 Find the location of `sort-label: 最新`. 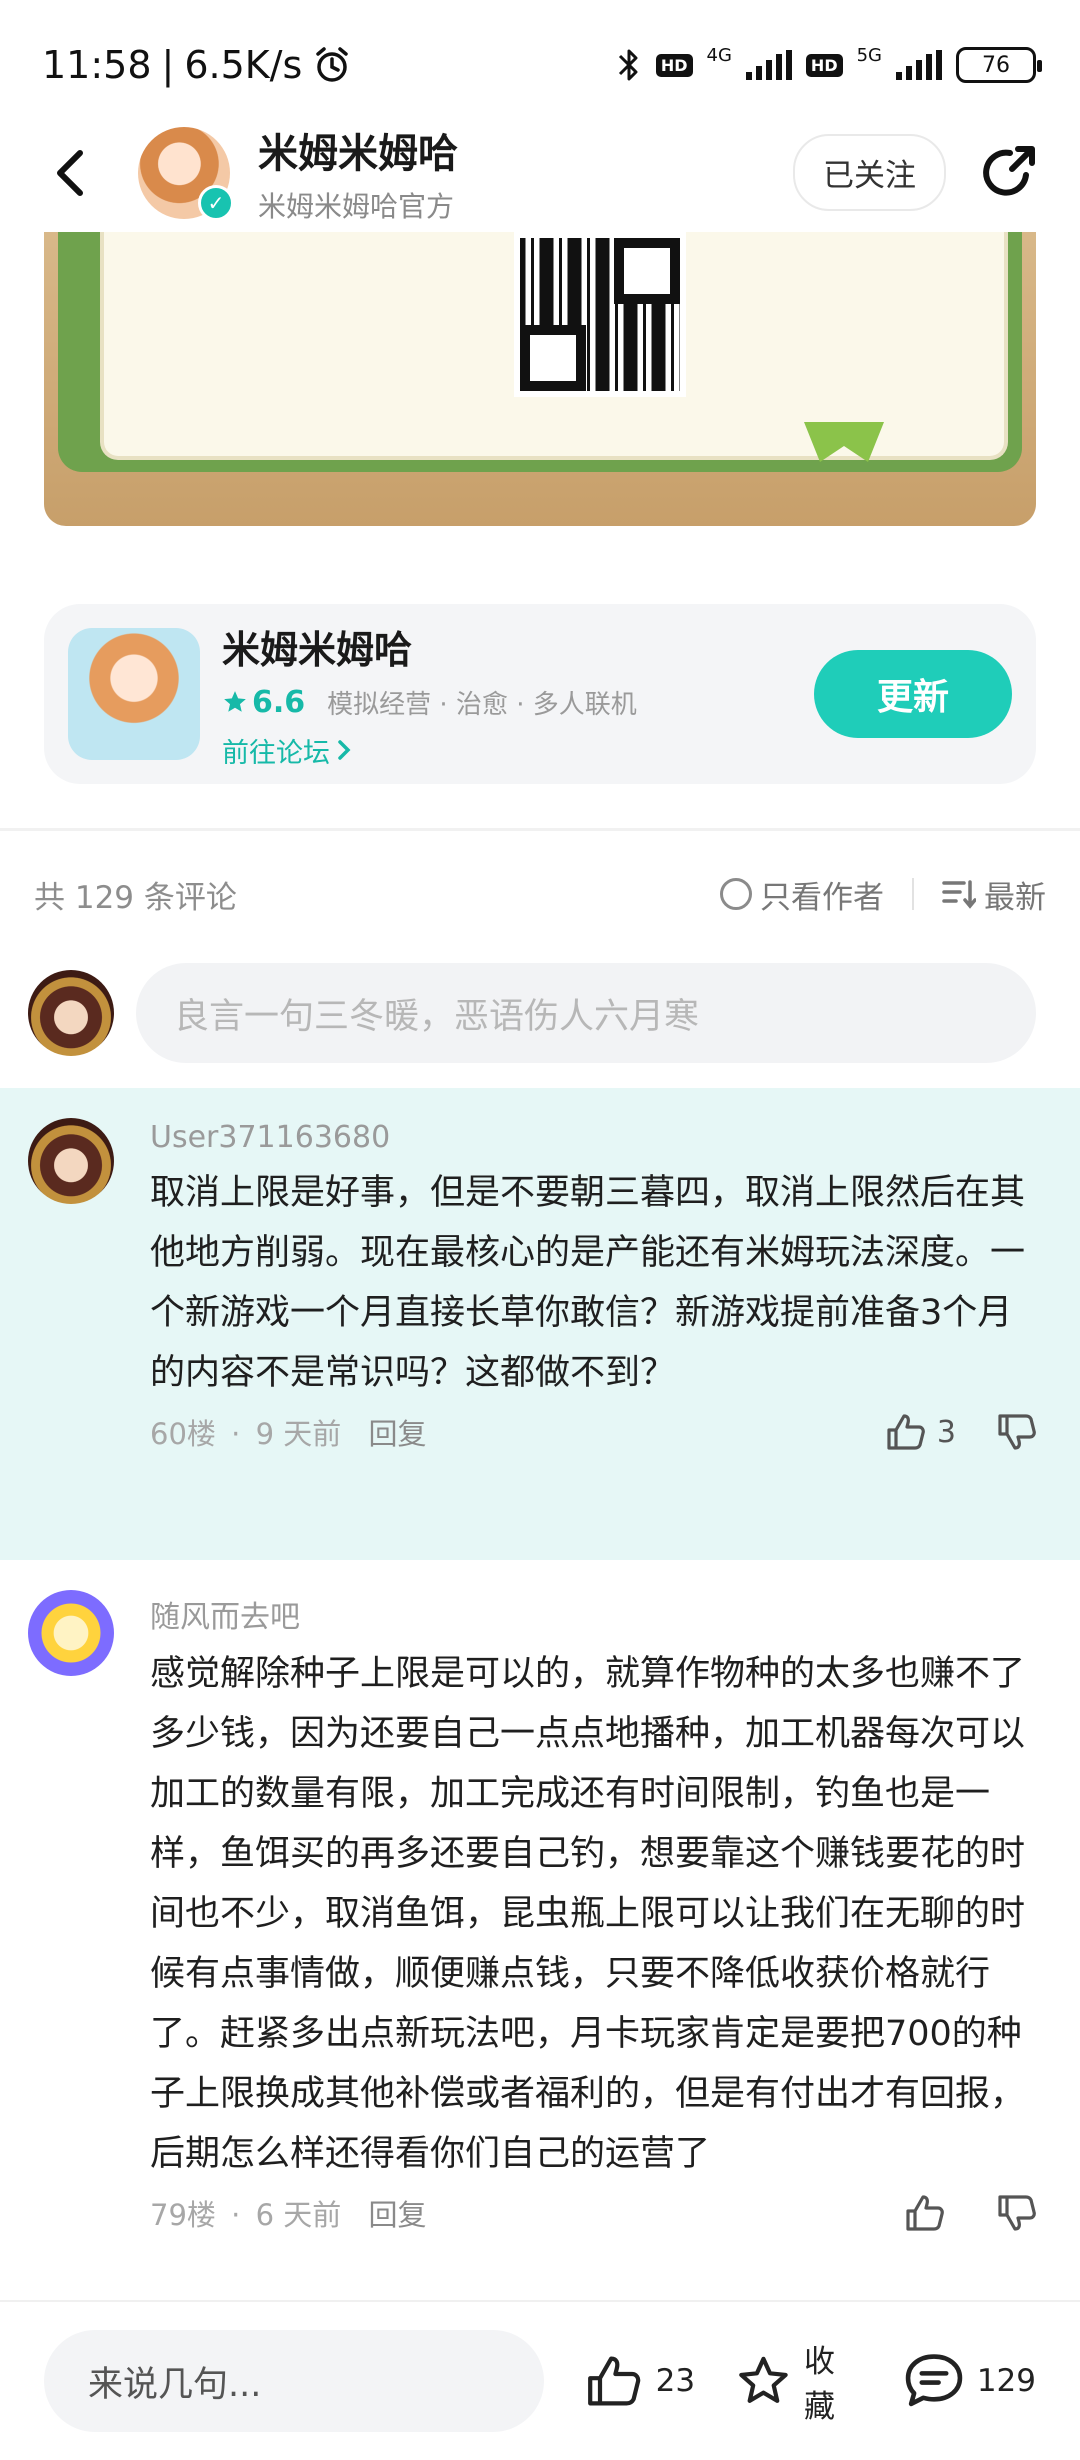

sort-label: 最新 is located at coordinates (1015, 897).